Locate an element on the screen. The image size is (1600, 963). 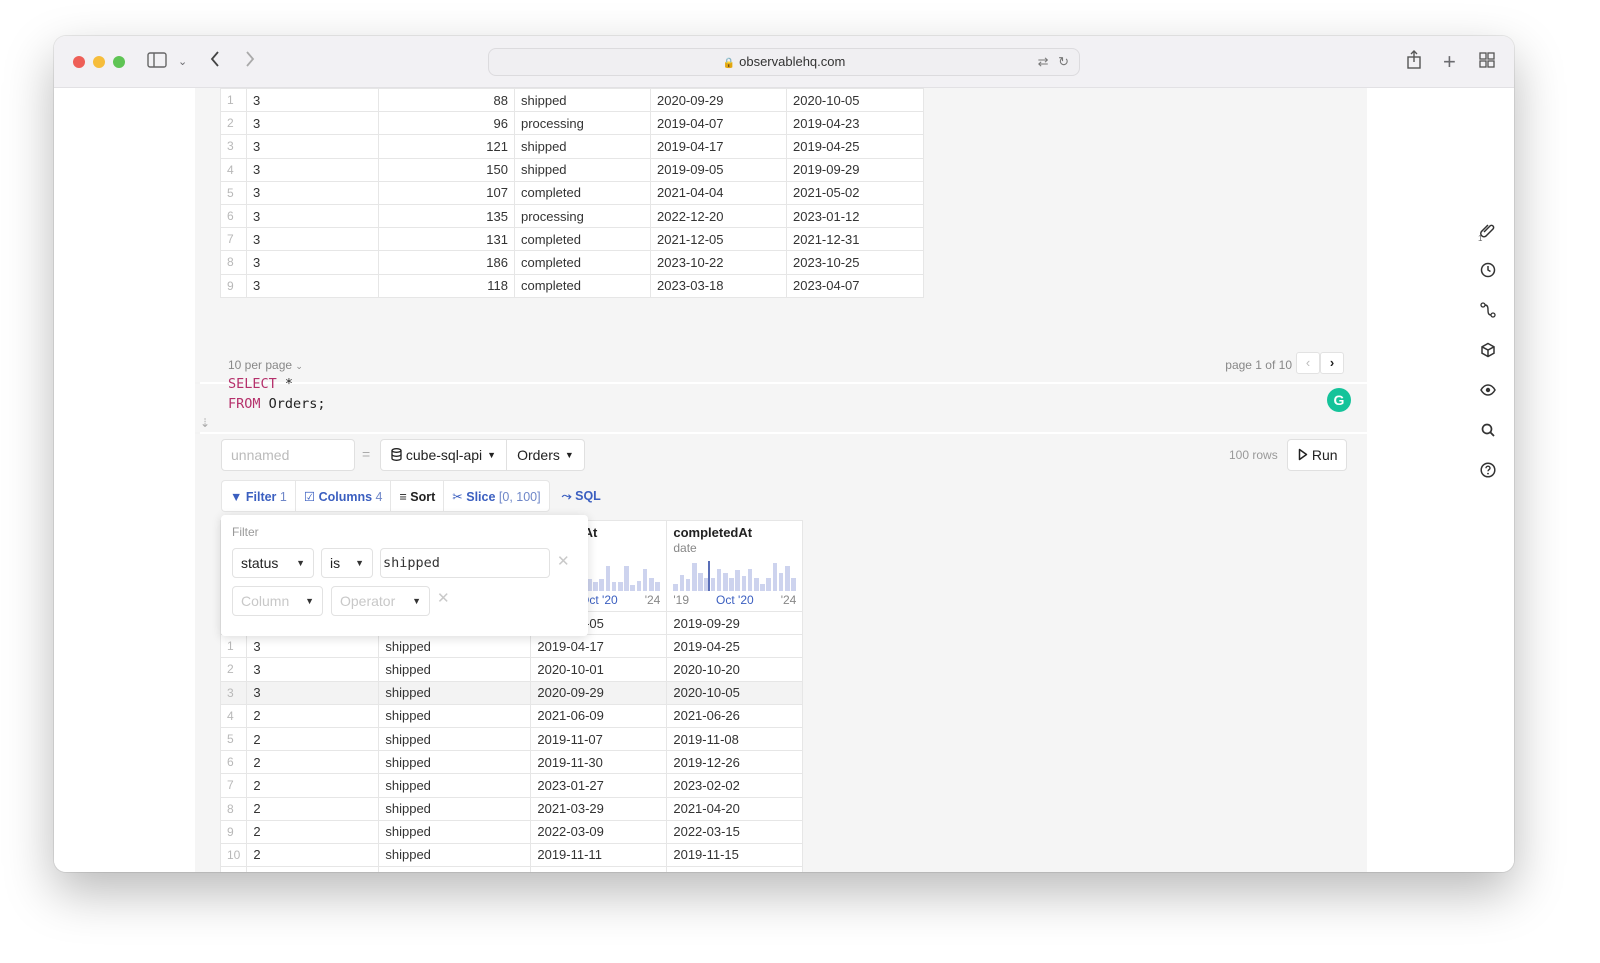
run-button: Run is located at coordinates (1317, 455).